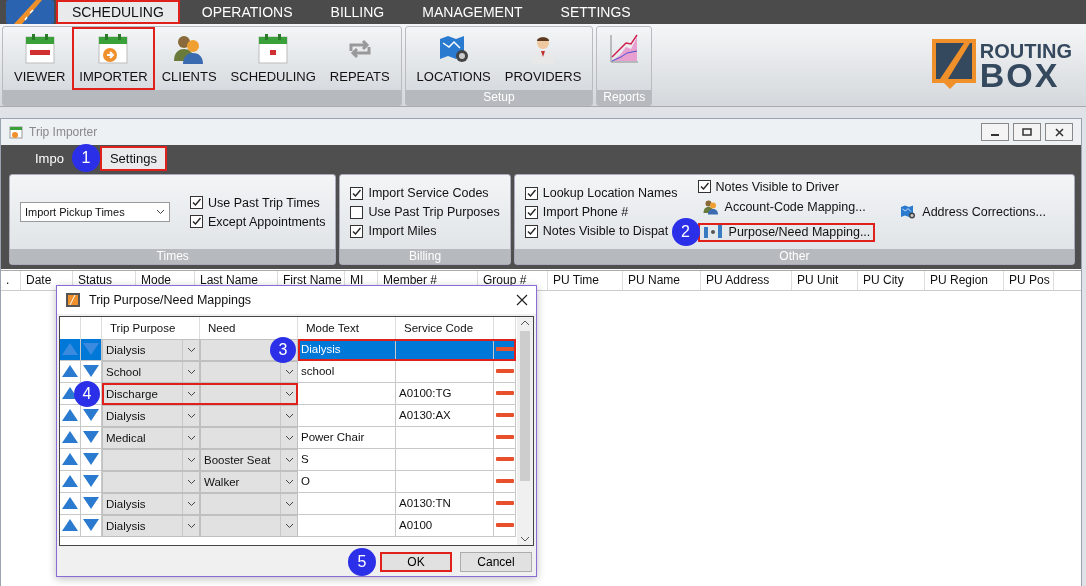 The height and width of the screenshot is (586, 1086). Describe the element at coordinates (118, 12) in the screenshot. I see `menu-tab: SCHEDULING` at that location.